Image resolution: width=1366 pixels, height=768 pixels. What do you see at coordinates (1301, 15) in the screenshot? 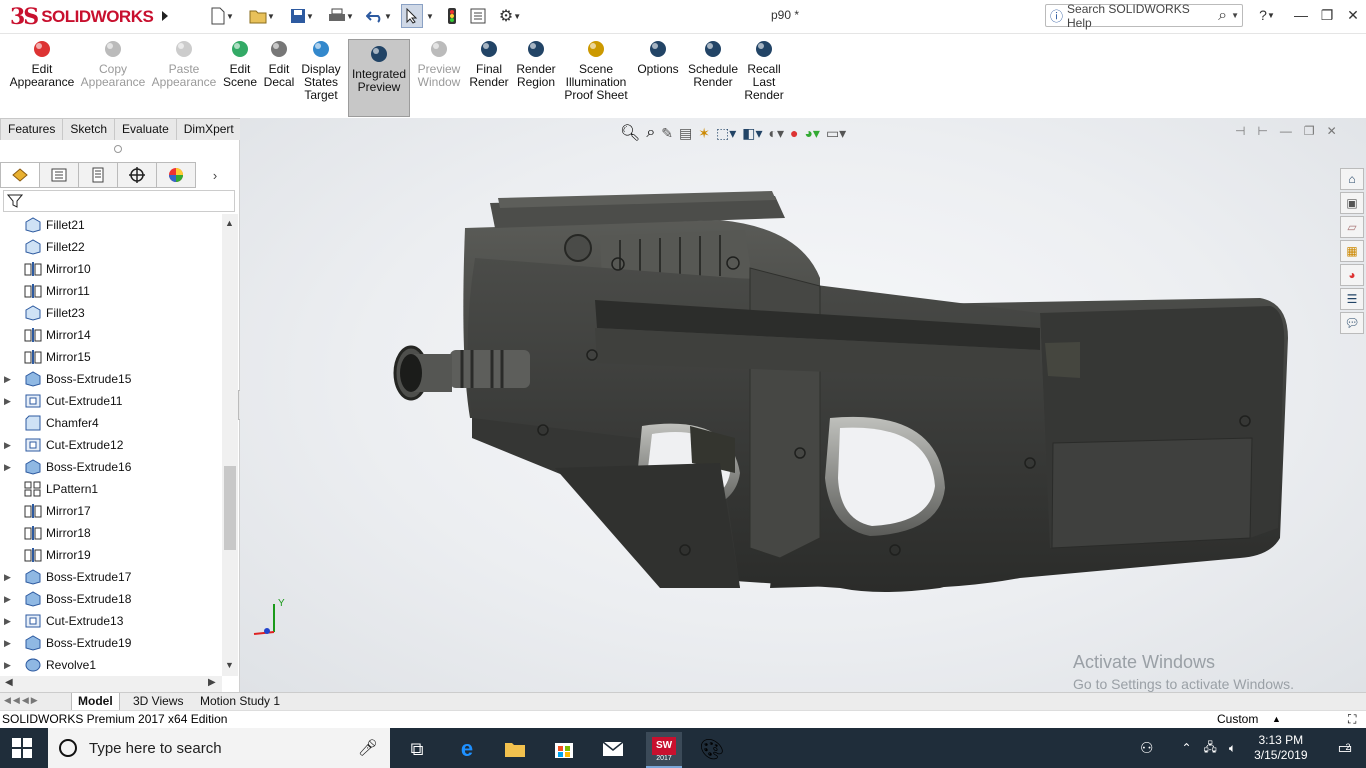
I see `minimize-button: —` at bounding box center [1301, 15].